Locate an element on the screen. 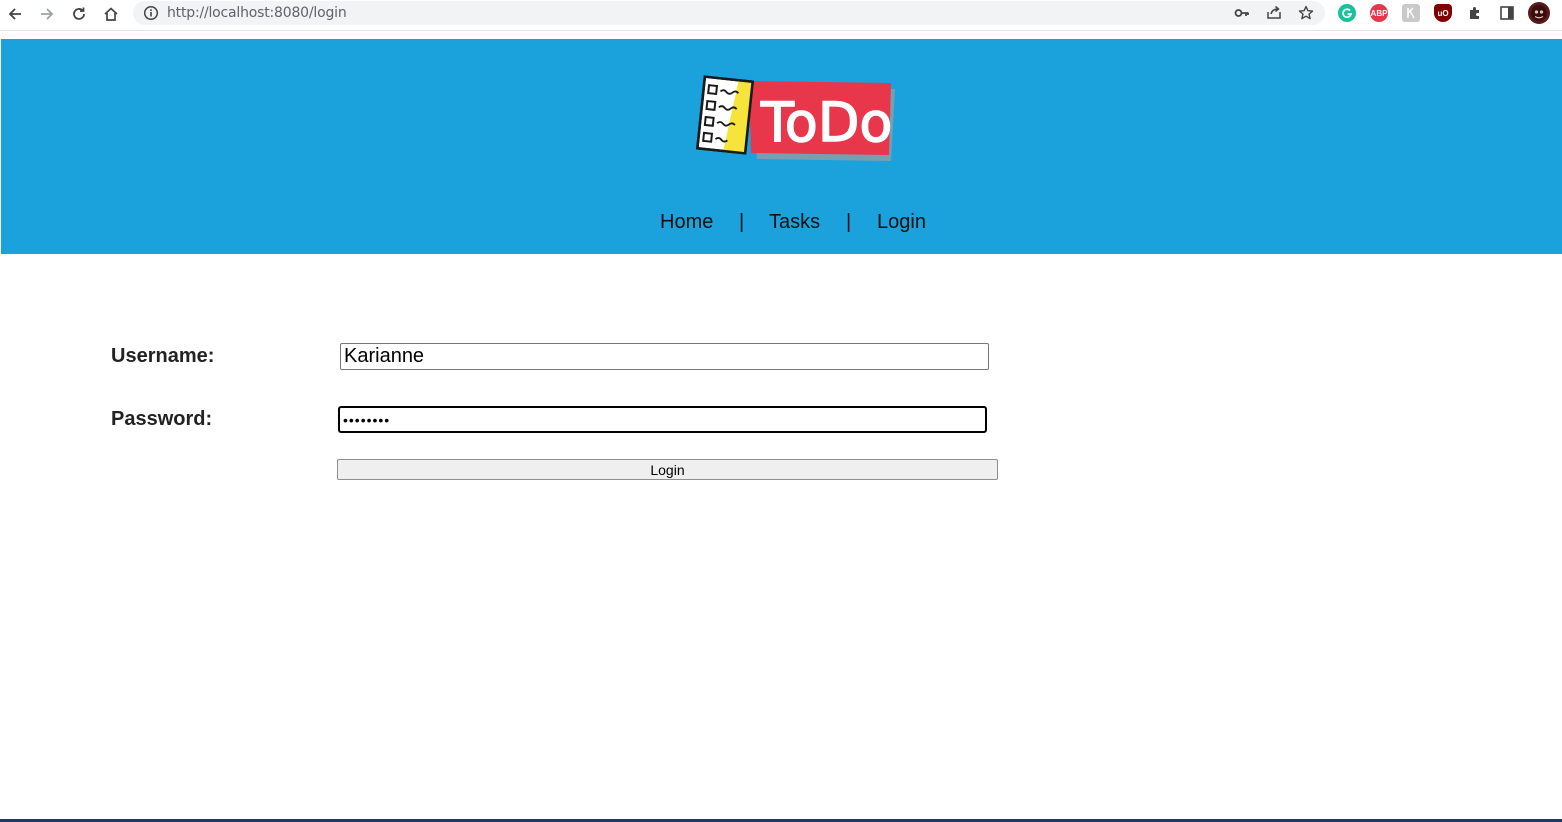 The width and height of the screenshot is (1562, 822). url-text: http://localhost:8080/login is located at coordinates (257, 13).